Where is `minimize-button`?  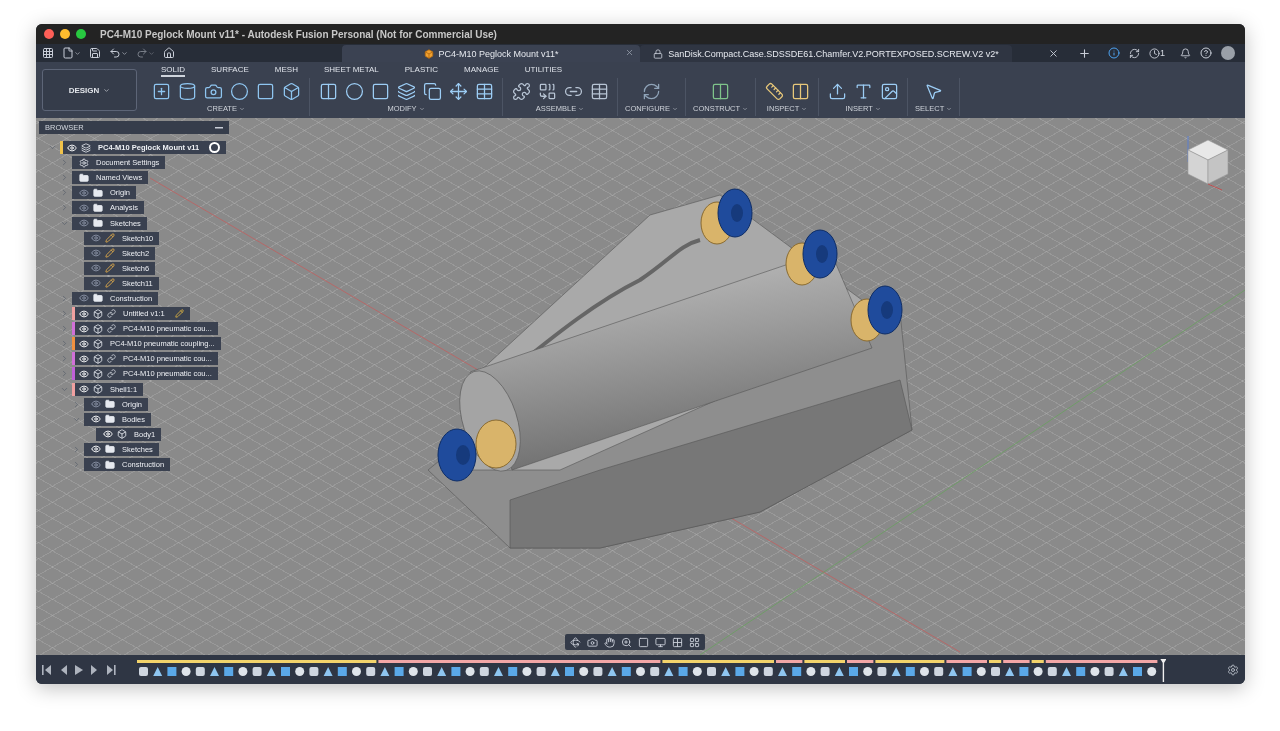 minimize-button is located at coordinates (65, 34).